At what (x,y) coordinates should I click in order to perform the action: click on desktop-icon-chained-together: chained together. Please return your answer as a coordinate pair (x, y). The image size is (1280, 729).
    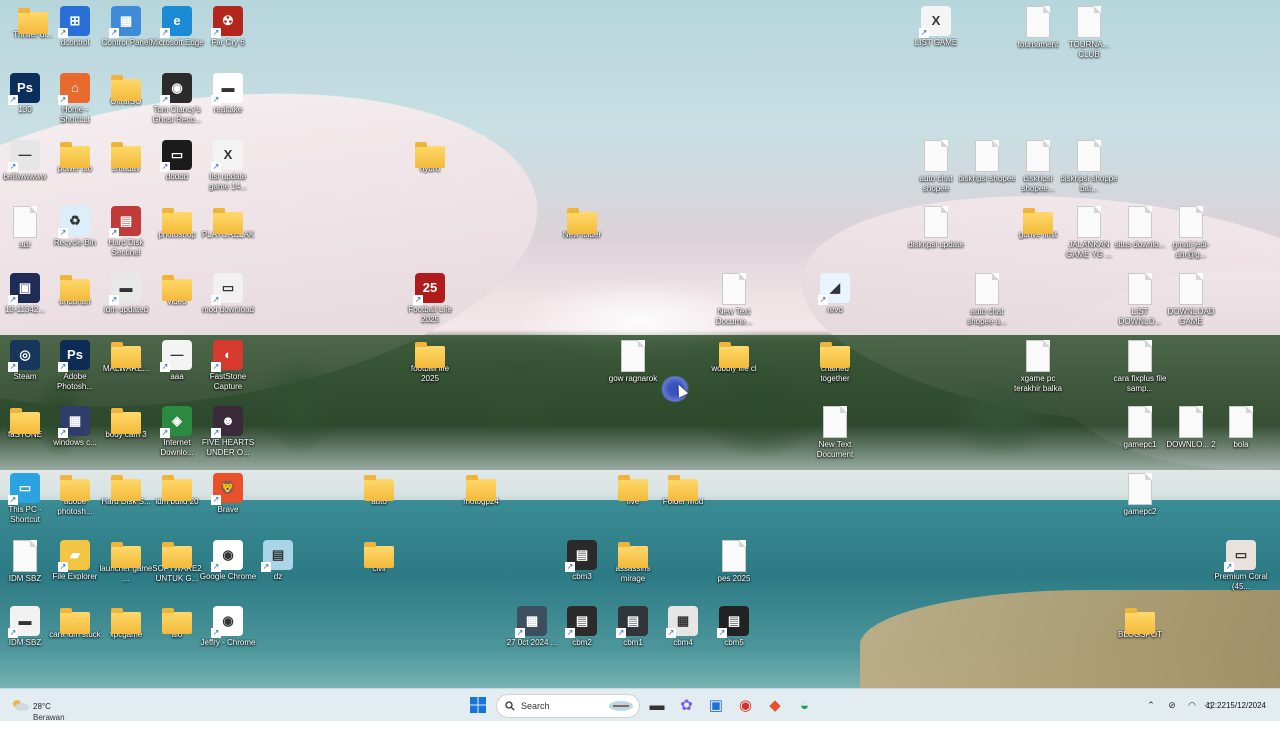
    Looking at the image, I should click on (835, 362).